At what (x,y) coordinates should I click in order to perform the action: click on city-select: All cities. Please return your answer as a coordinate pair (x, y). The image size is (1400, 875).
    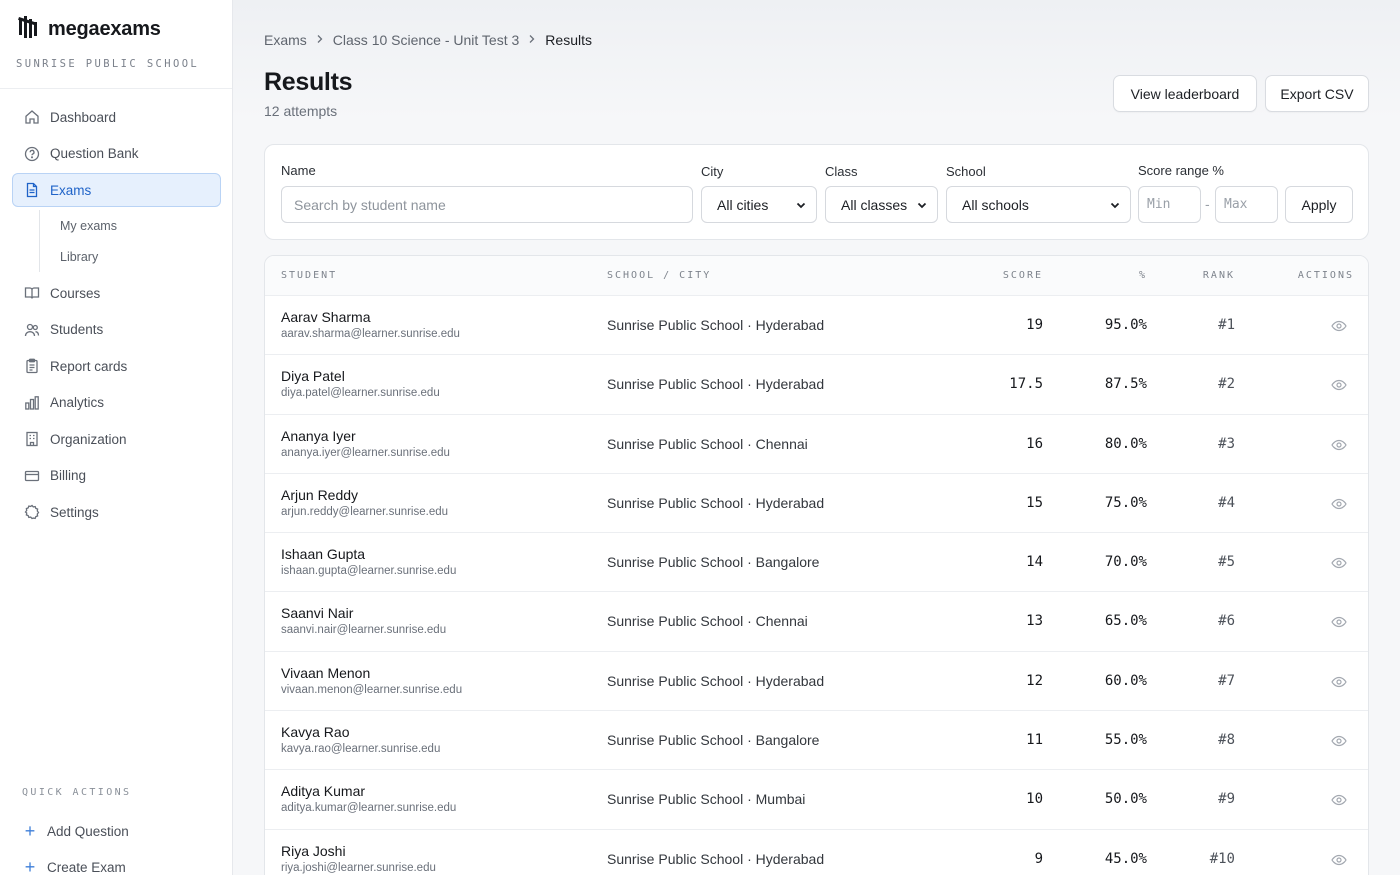
    Looking at the image, I should click on (759, 204).